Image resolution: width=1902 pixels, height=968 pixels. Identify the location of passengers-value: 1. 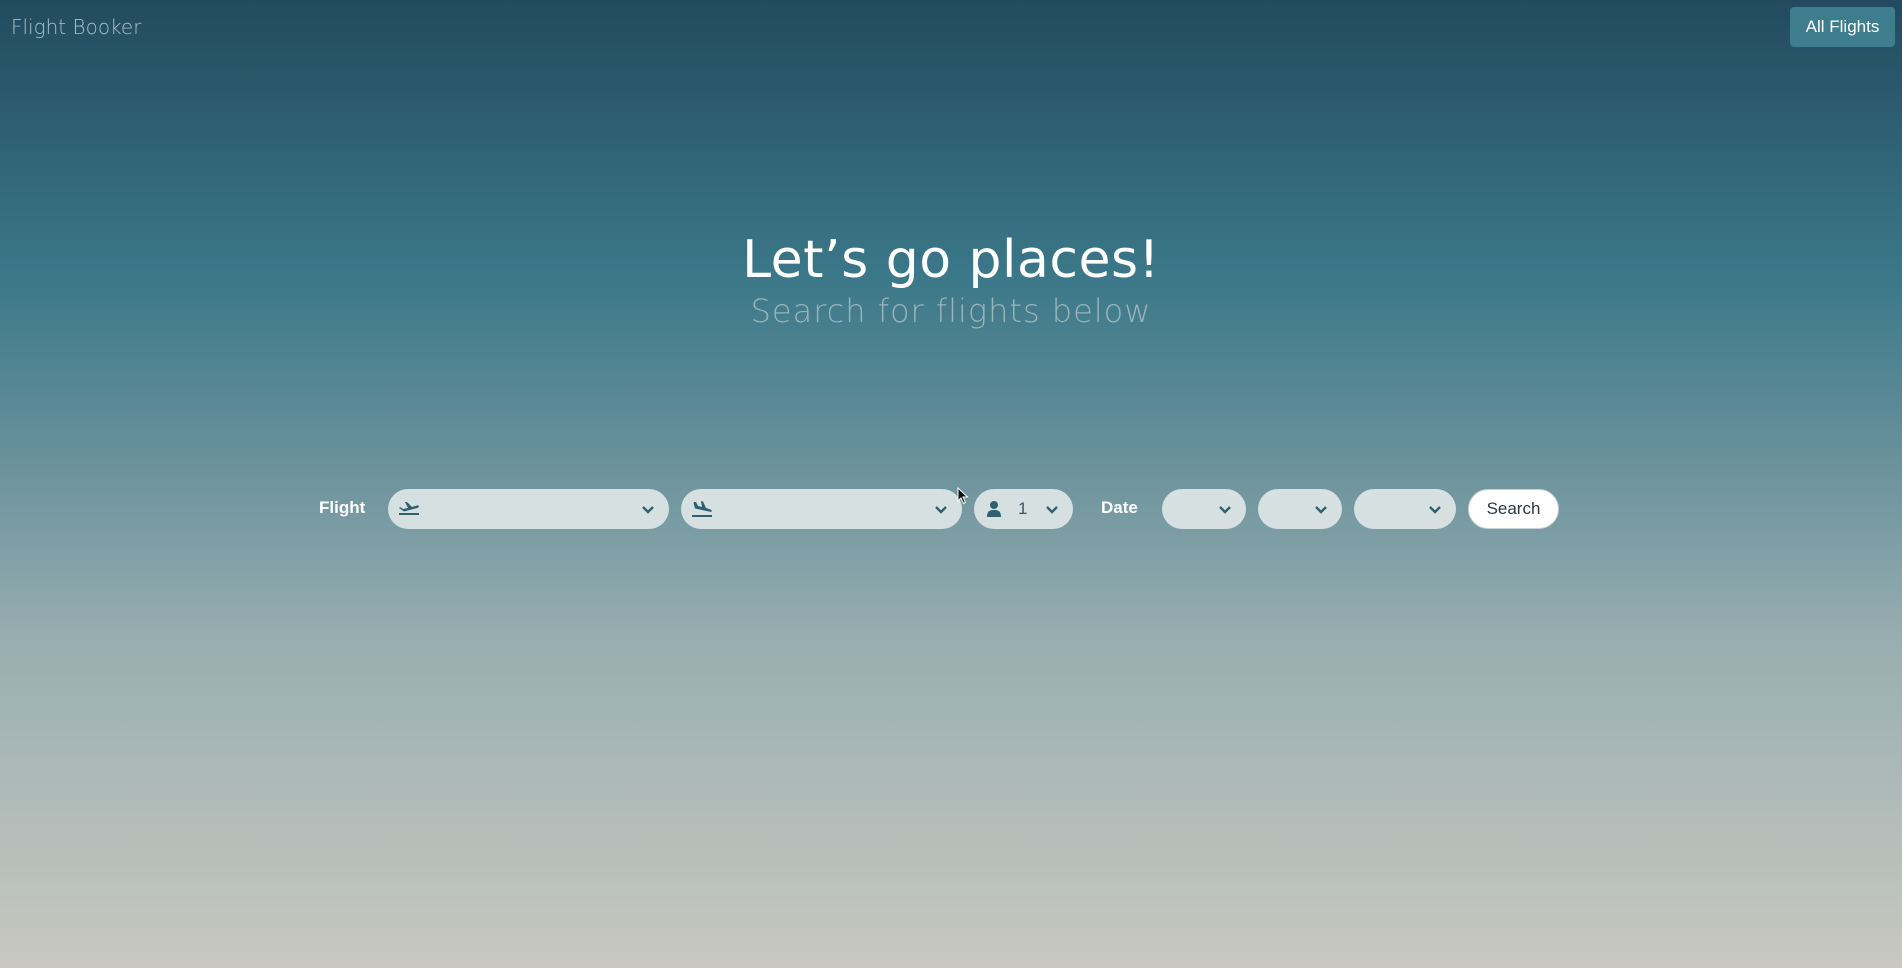
(1023, 508).